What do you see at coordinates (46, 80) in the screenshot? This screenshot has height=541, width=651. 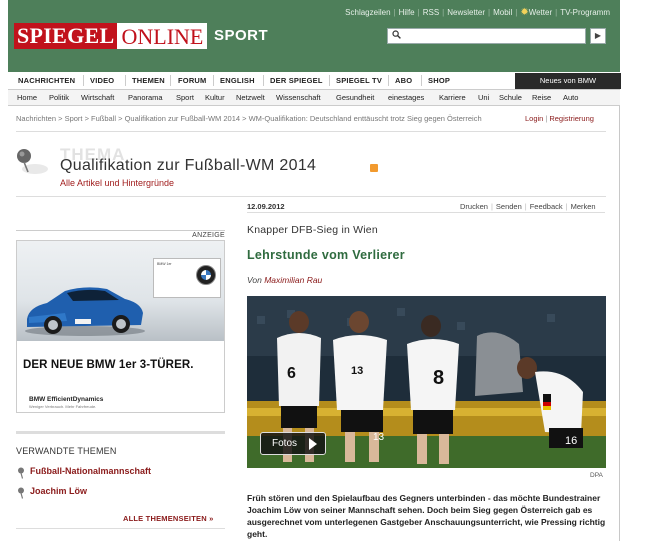 I see `nav-nachrichten: NACHRICHTEN` at bounding box center [46, 80].